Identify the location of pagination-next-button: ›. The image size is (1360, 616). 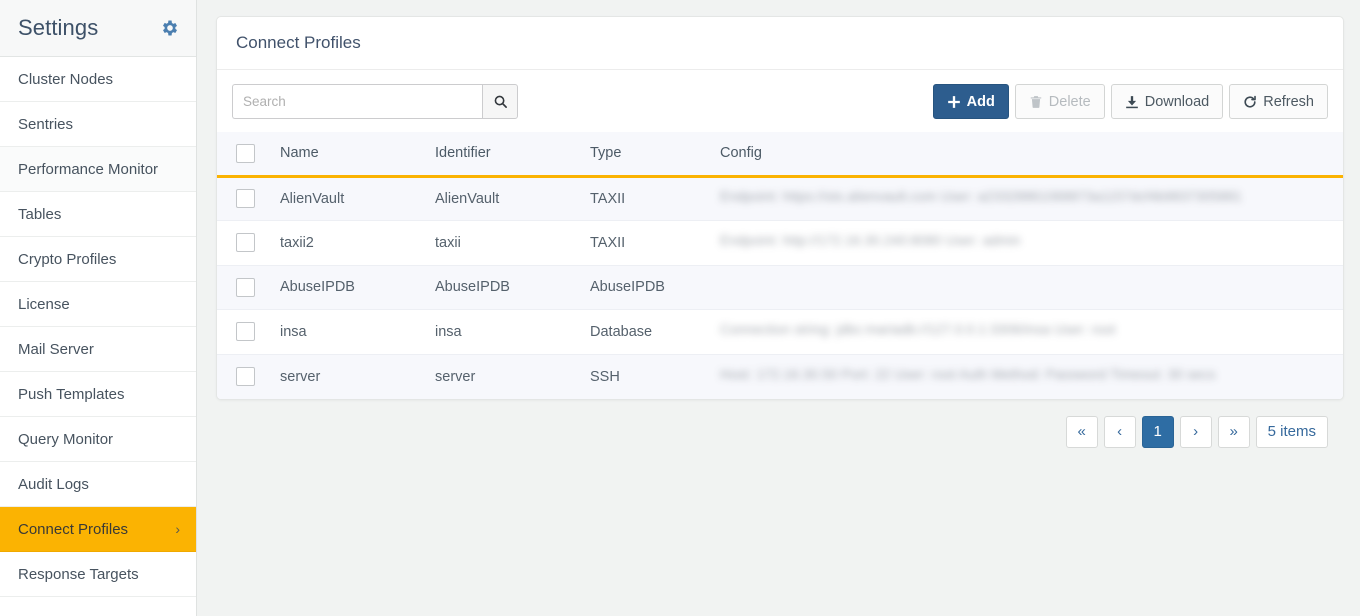
(1195, 431).